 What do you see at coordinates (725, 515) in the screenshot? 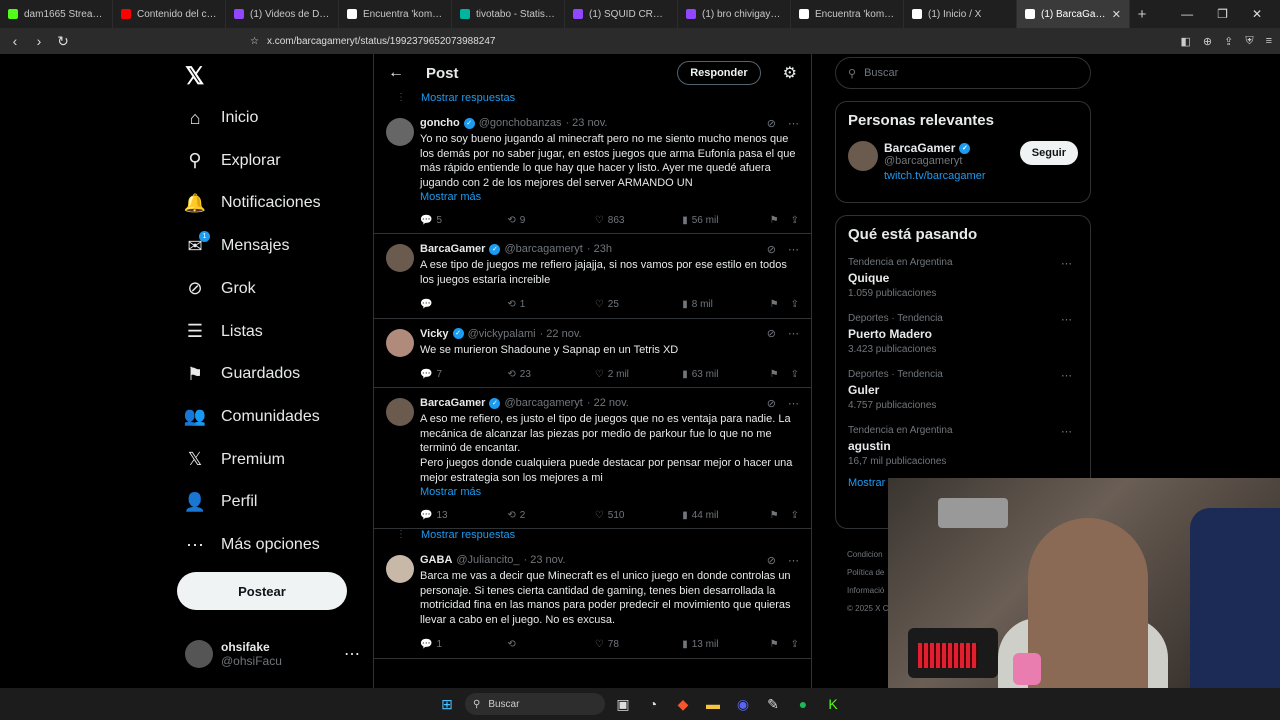
I see `views-action: ▮ 44 mil` at bounding box center [725, 515].